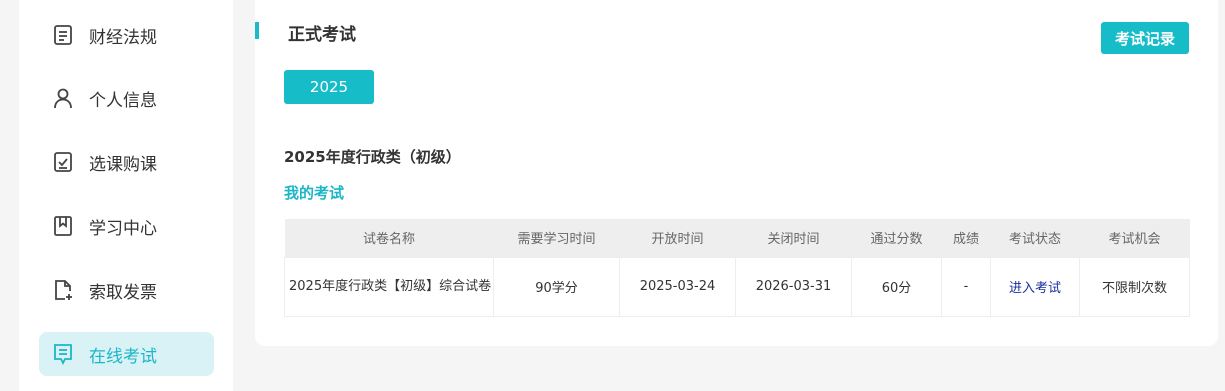  I want to click on my-exam-label: 我的考试, so click(314, 193).